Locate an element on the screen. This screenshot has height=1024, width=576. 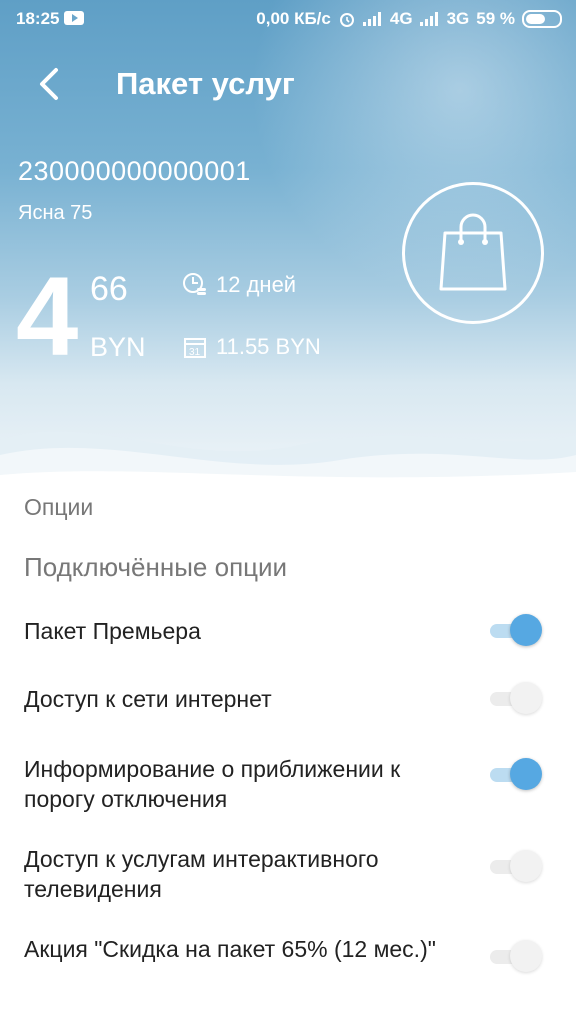
alarm-icon is located at coordinates (346, 20).